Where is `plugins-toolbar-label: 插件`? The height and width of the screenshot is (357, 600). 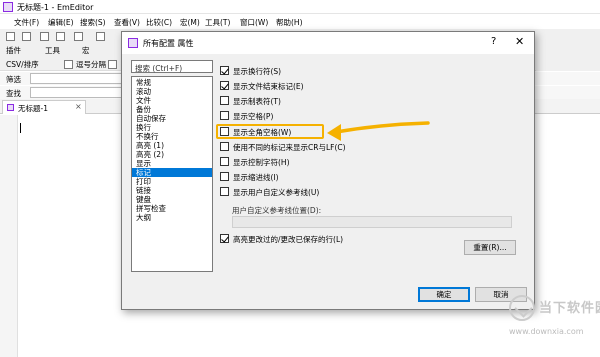 plugins-toolbar-label: 插件 is located at coordinates (13, 50).